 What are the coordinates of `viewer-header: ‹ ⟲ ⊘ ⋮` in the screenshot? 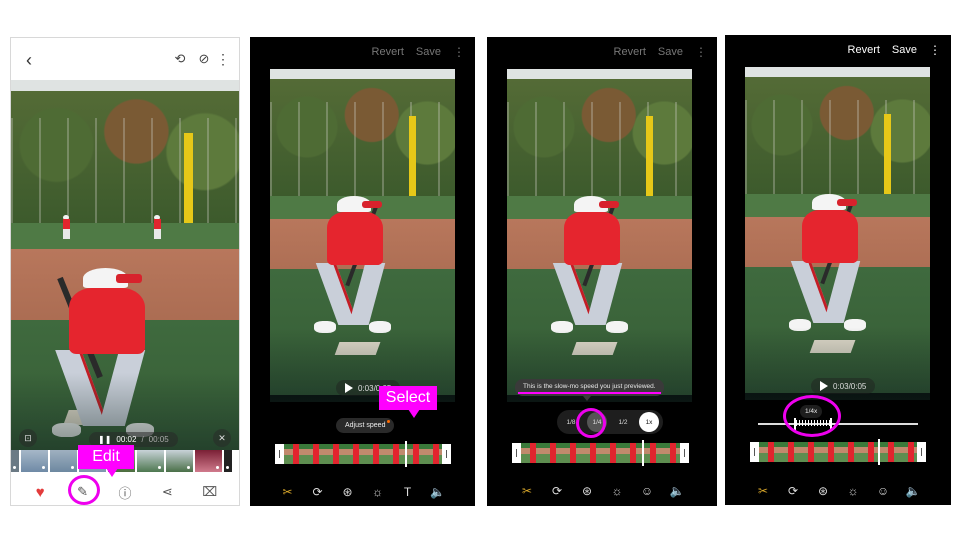 It's located at (125, 59).